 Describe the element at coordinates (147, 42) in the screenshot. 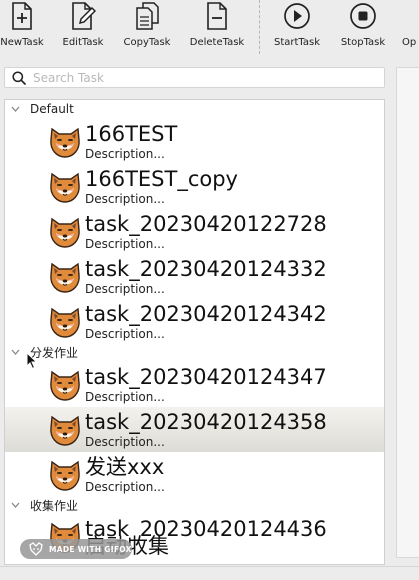

I see `copy-task-label: CopyTask` at that location.